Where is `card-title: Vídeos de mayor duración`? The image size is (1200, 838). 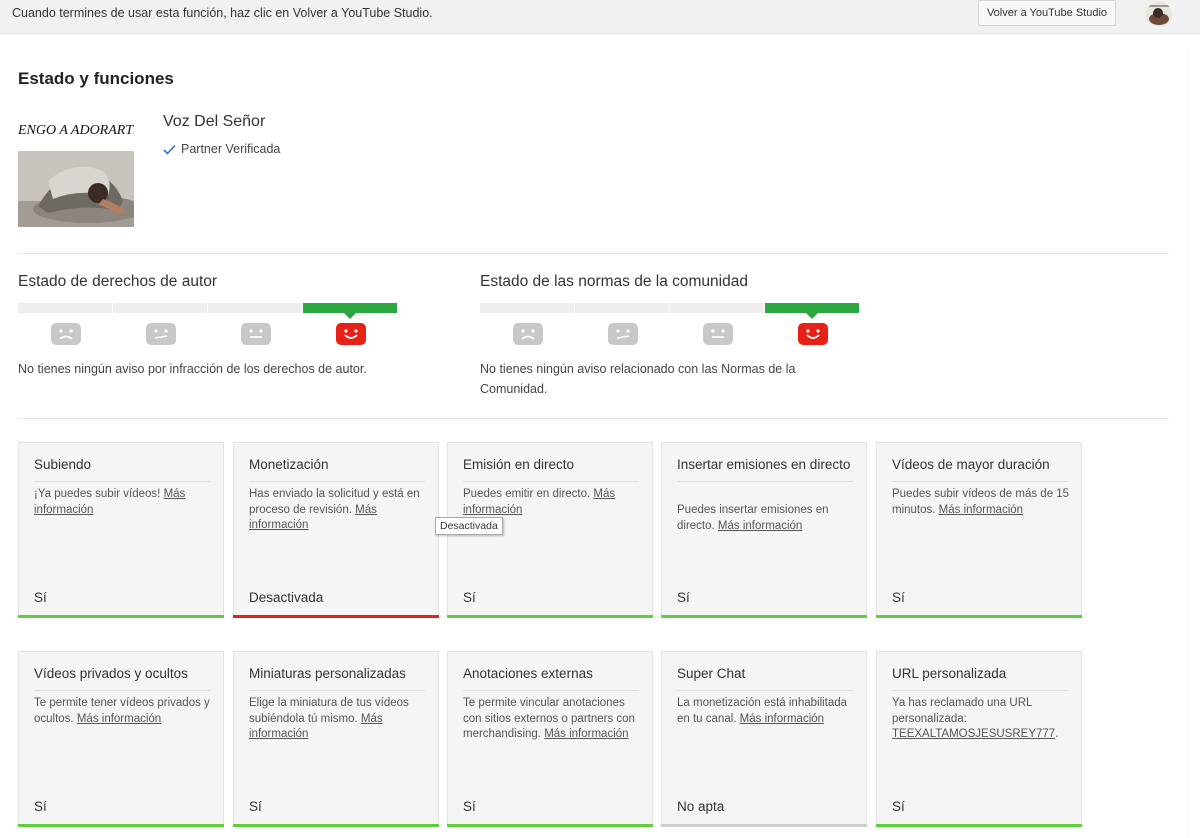 card-title: Vídeos de mayor duración is located at coordinates (980, 469).